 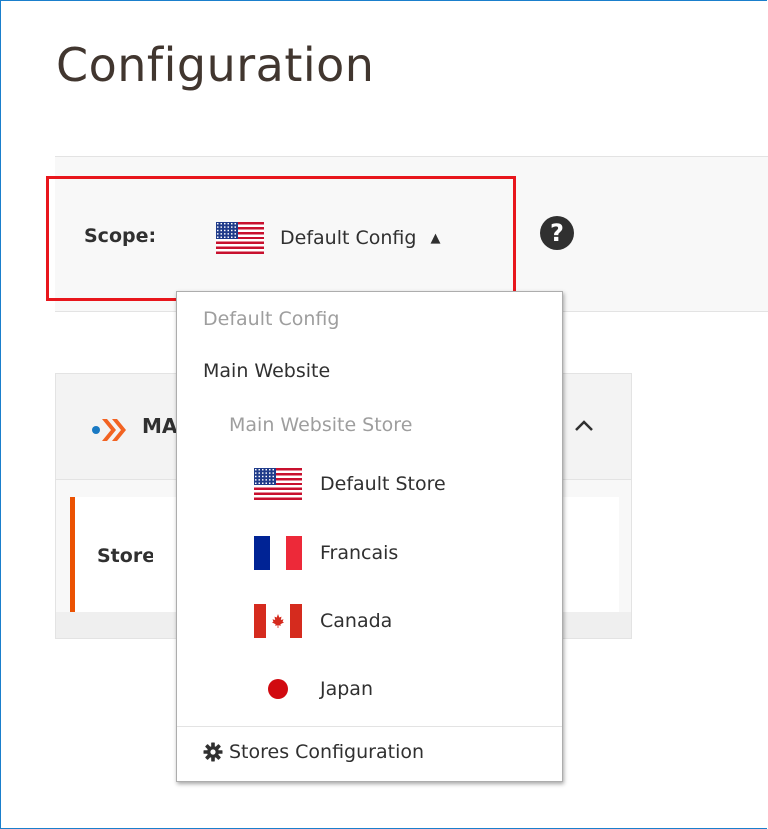 I want to click on dropdown-item-canada: Canada, so click(x=323, y=621).